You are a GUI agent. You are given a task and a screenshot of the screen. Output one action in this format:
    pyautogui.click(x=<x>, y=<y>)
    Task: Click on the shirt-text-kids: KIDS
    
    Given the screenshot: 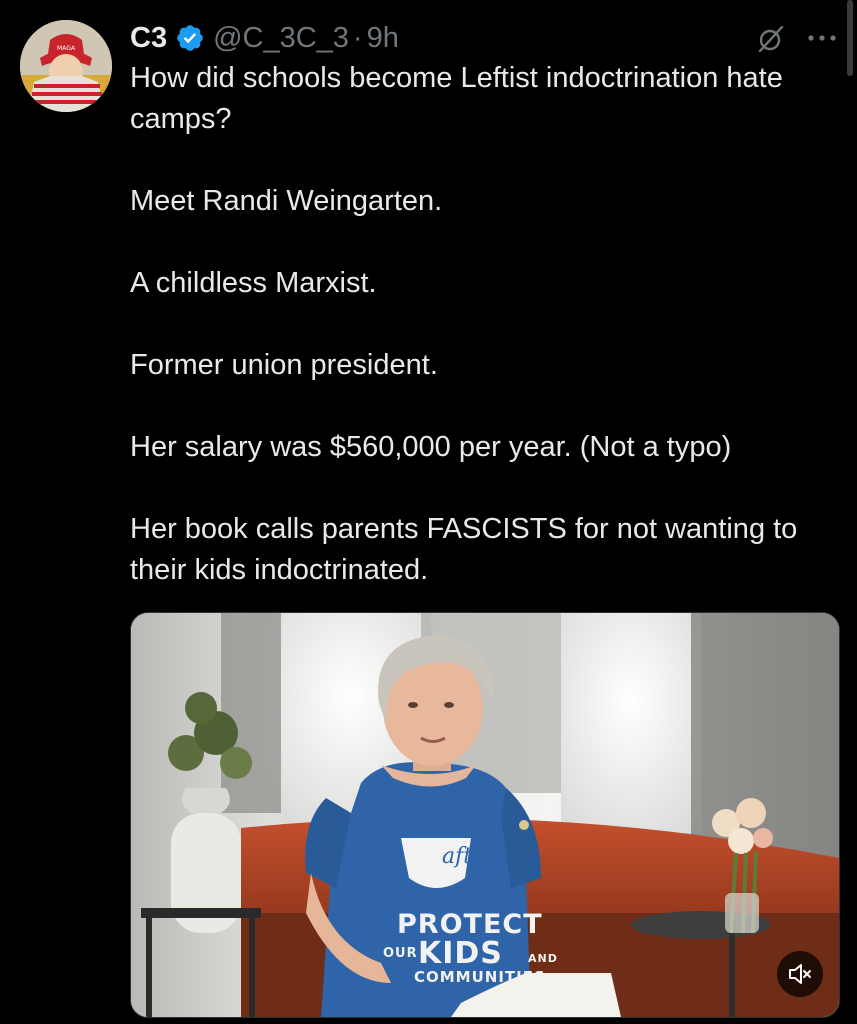 What is the action you would take?
    pyautogui.click(x=460, y=953)
    